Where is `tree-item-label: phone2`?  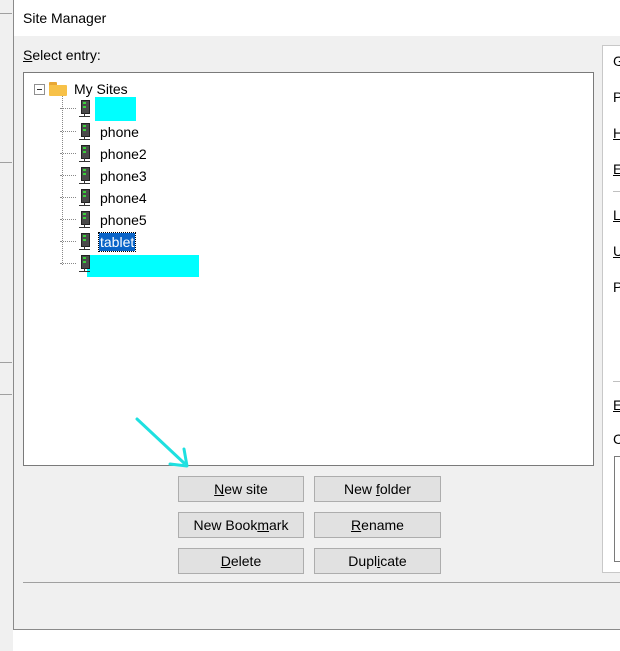 tree-item-label: phone2 is located at coordinates (123, 154).